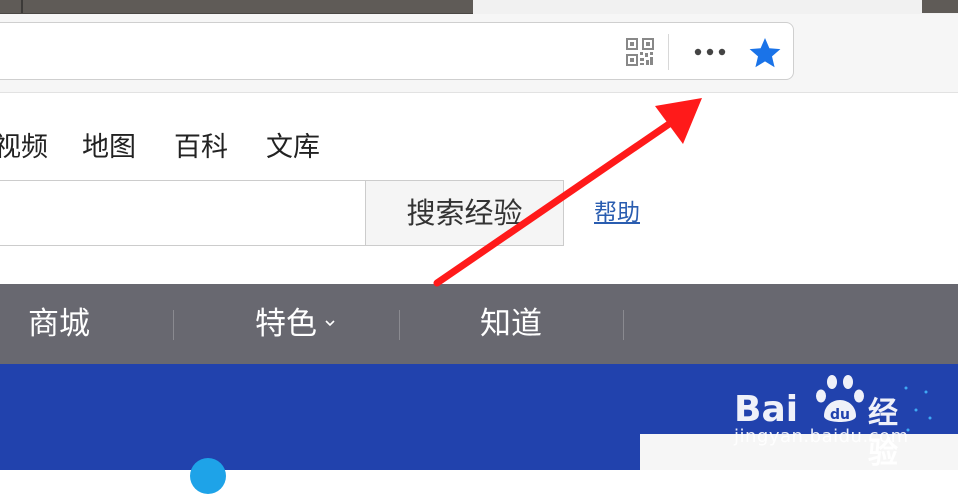 The image size is (958, 494). Describe the element at coordinates (293, 148) in the screenshot. I see `nav-link-wenku: 文库` at that location.